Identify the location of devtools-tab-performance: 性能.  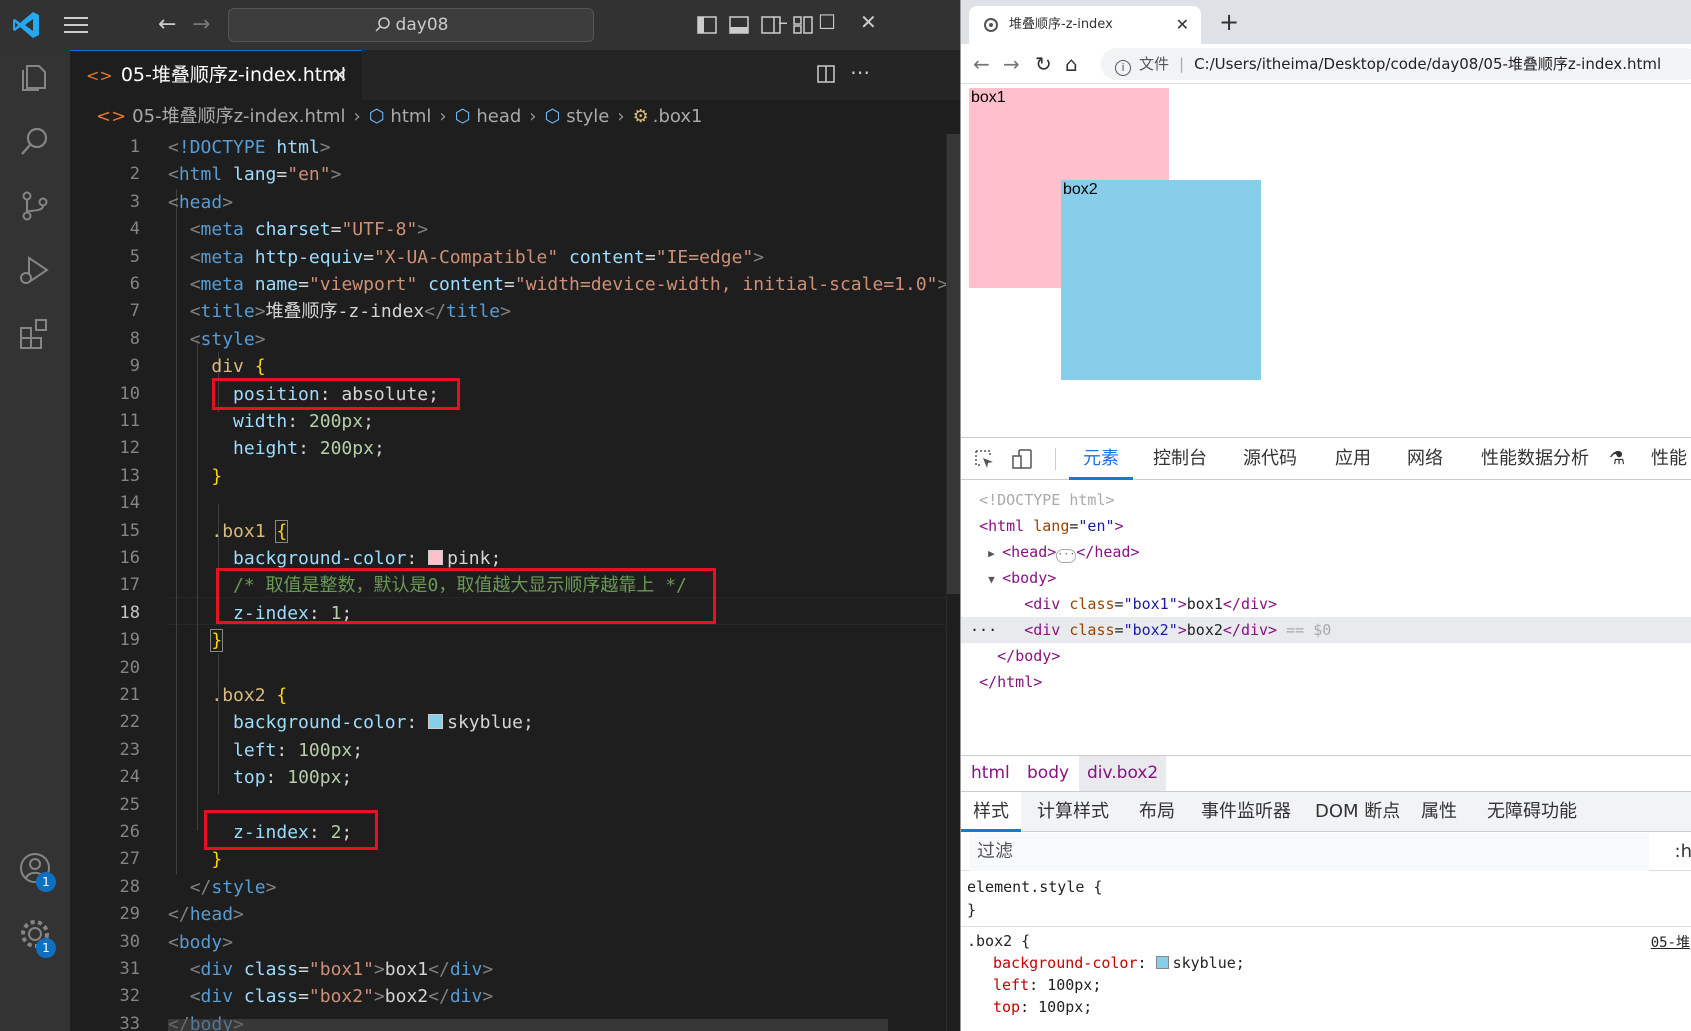
(1669, 459).